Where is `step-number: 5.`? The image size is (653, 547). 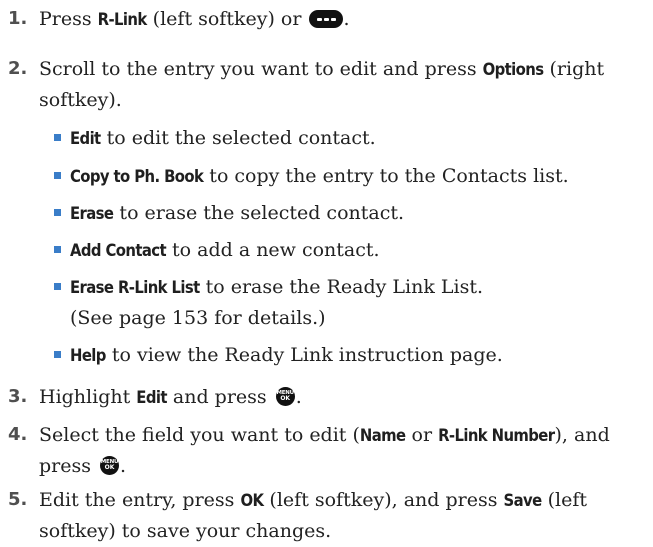
step-number: 5. is located at coordinates (18, 499).